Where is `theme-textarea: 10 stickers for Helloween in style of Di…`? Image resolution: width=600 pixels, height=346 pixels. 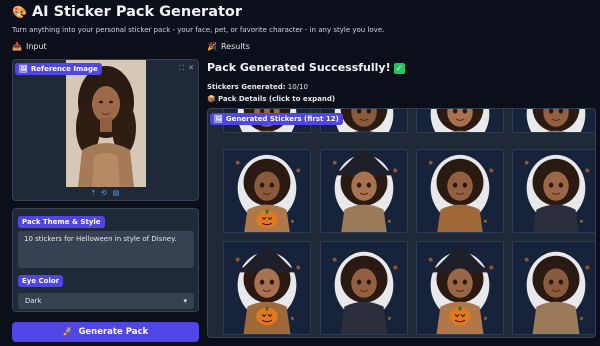
theme-textarea: 10 stickers for Helloween in style of Di… is located at coordinates (106, 249).